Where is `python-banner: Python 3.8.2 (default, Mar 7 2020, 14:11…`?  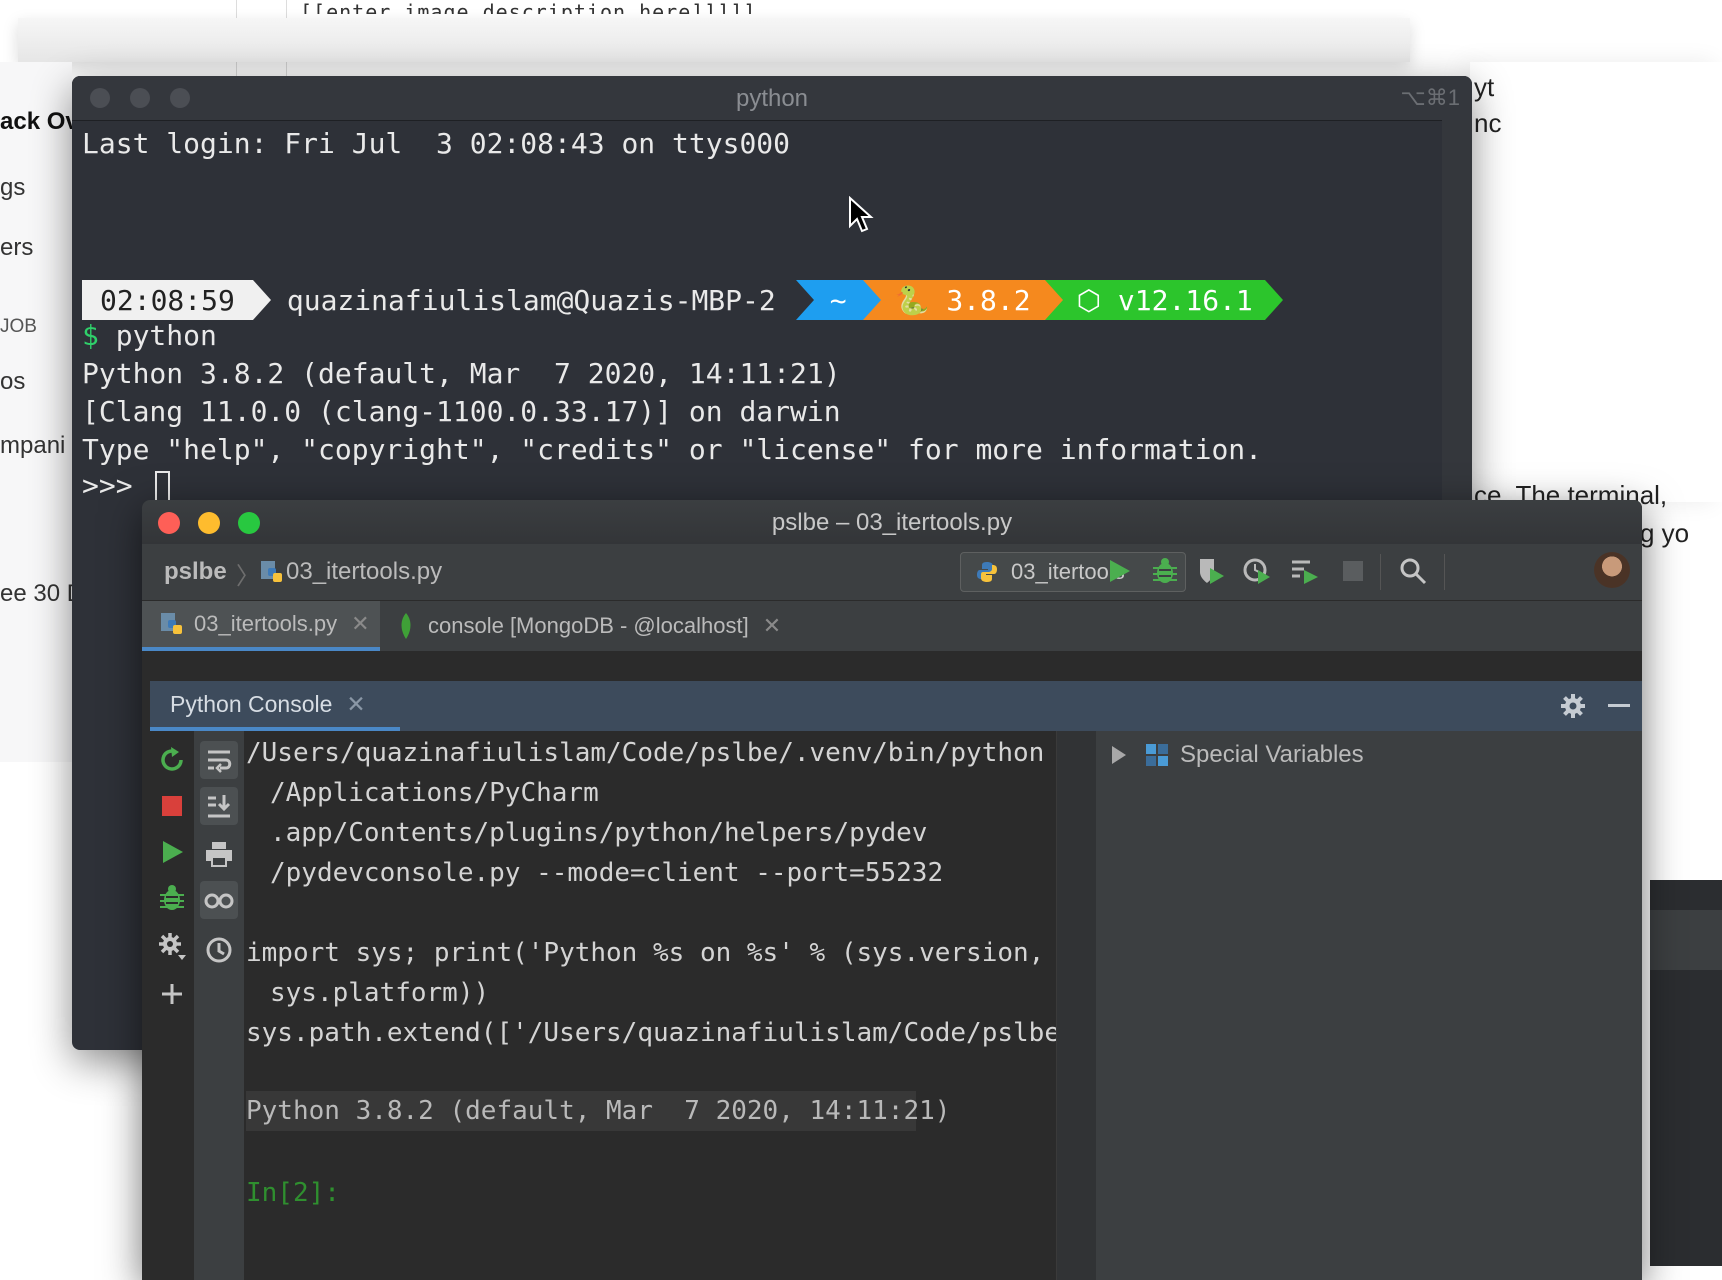 python-banner: Python 3.8.2 (default, Mar 7 2020, 14:11… is located at coordinates (598, 1111).